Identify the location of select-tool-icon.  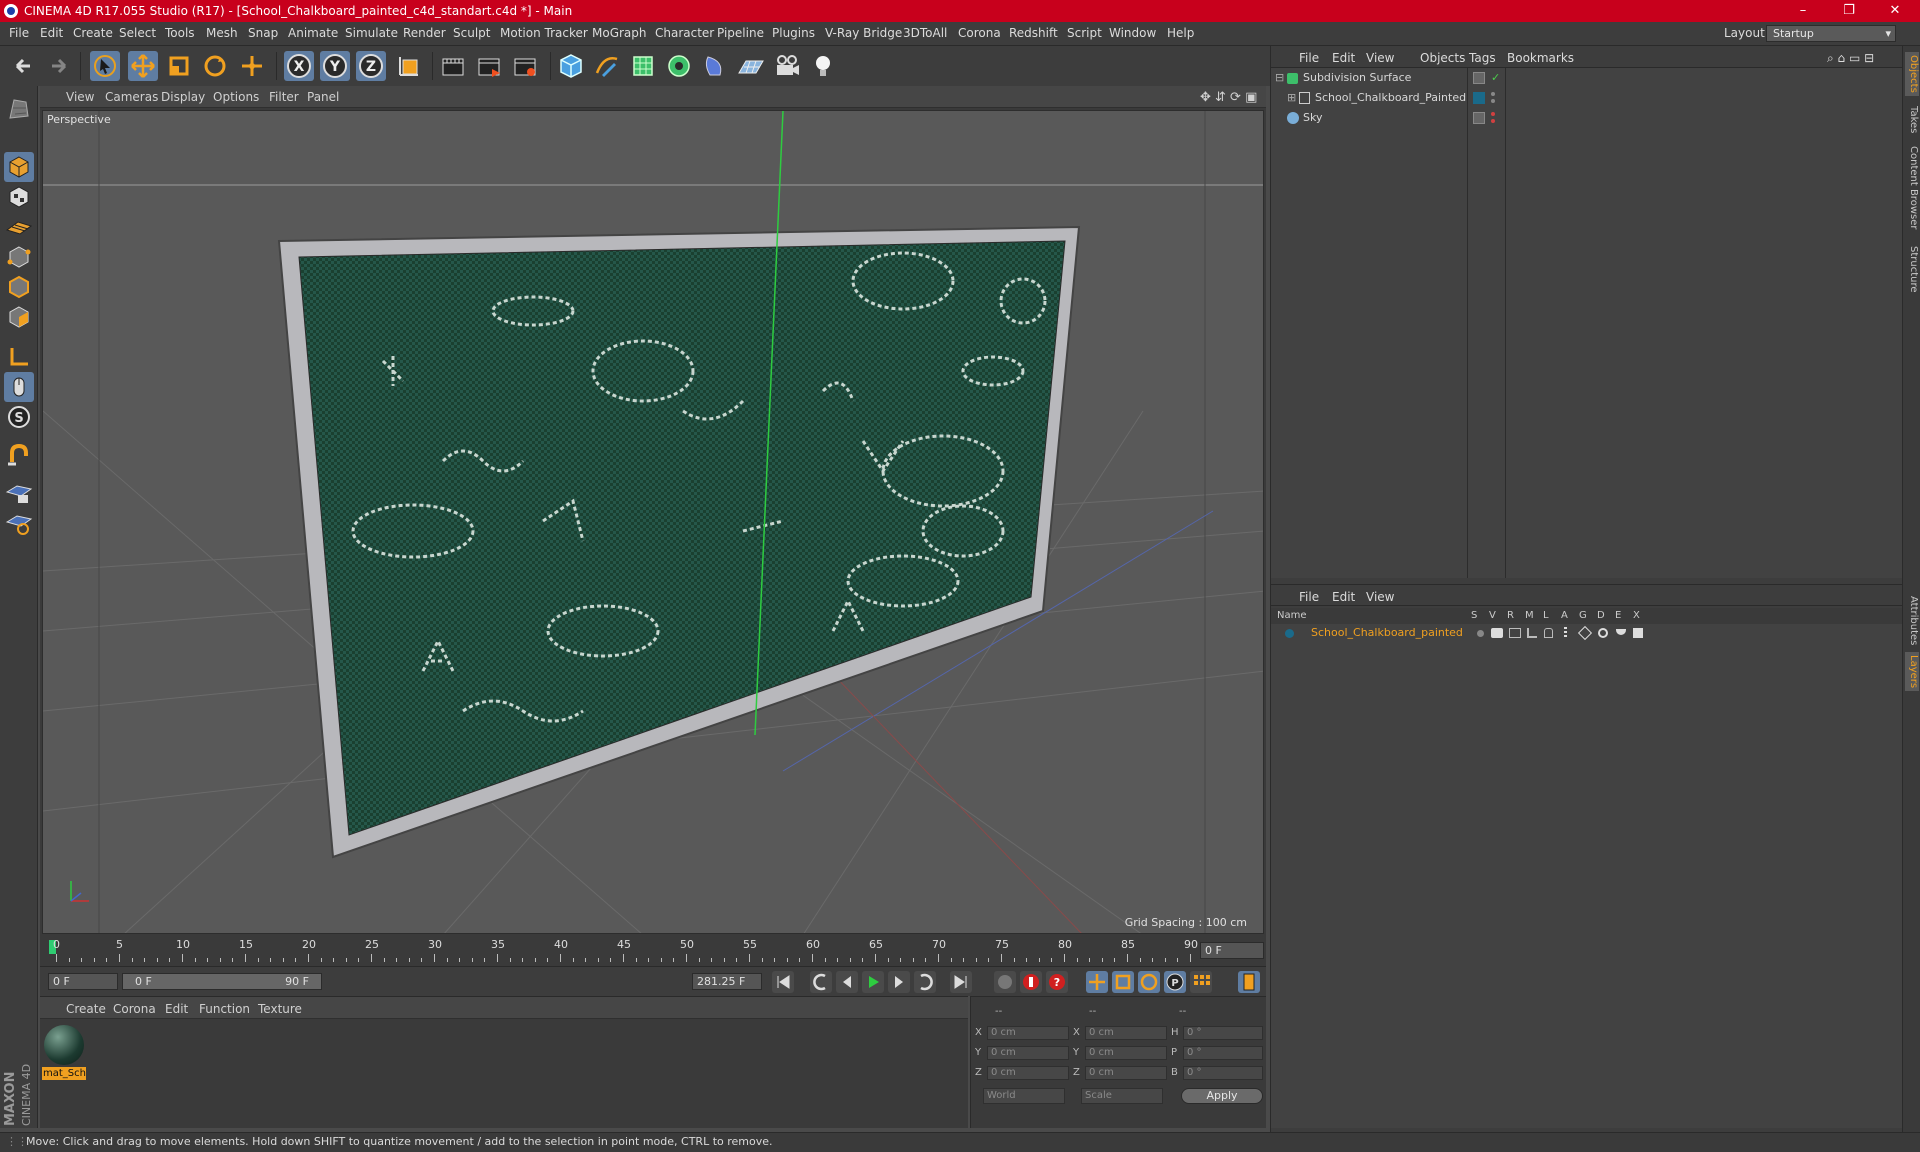
(105, 66).